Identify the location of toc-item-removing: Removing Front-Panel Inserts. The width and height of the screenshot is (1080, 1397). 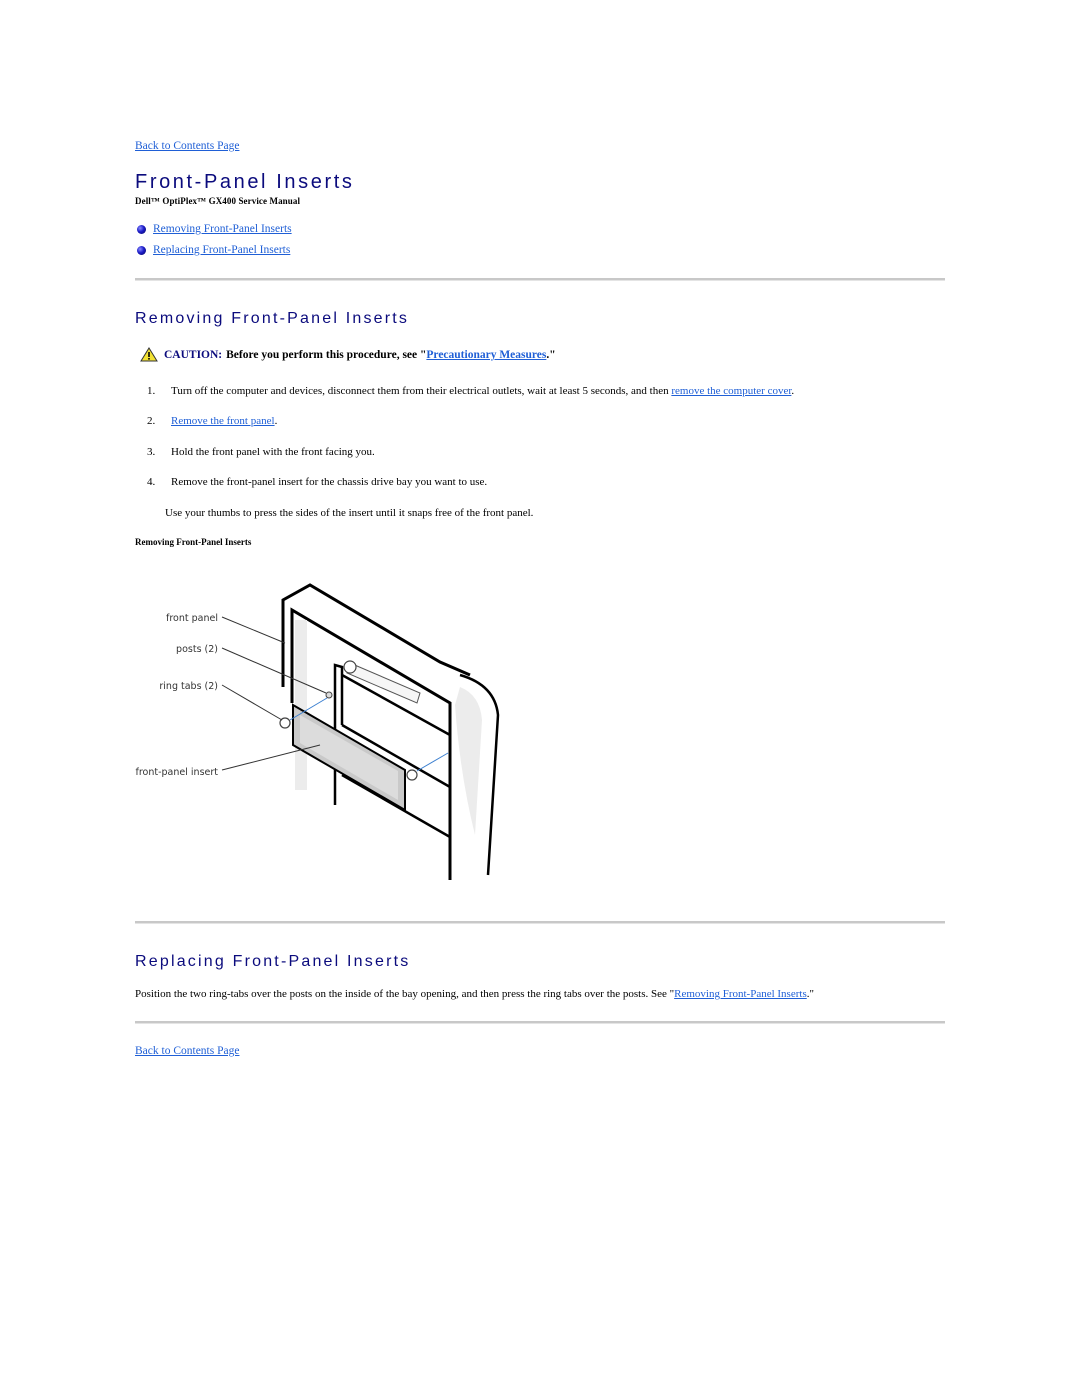
(214, 229).